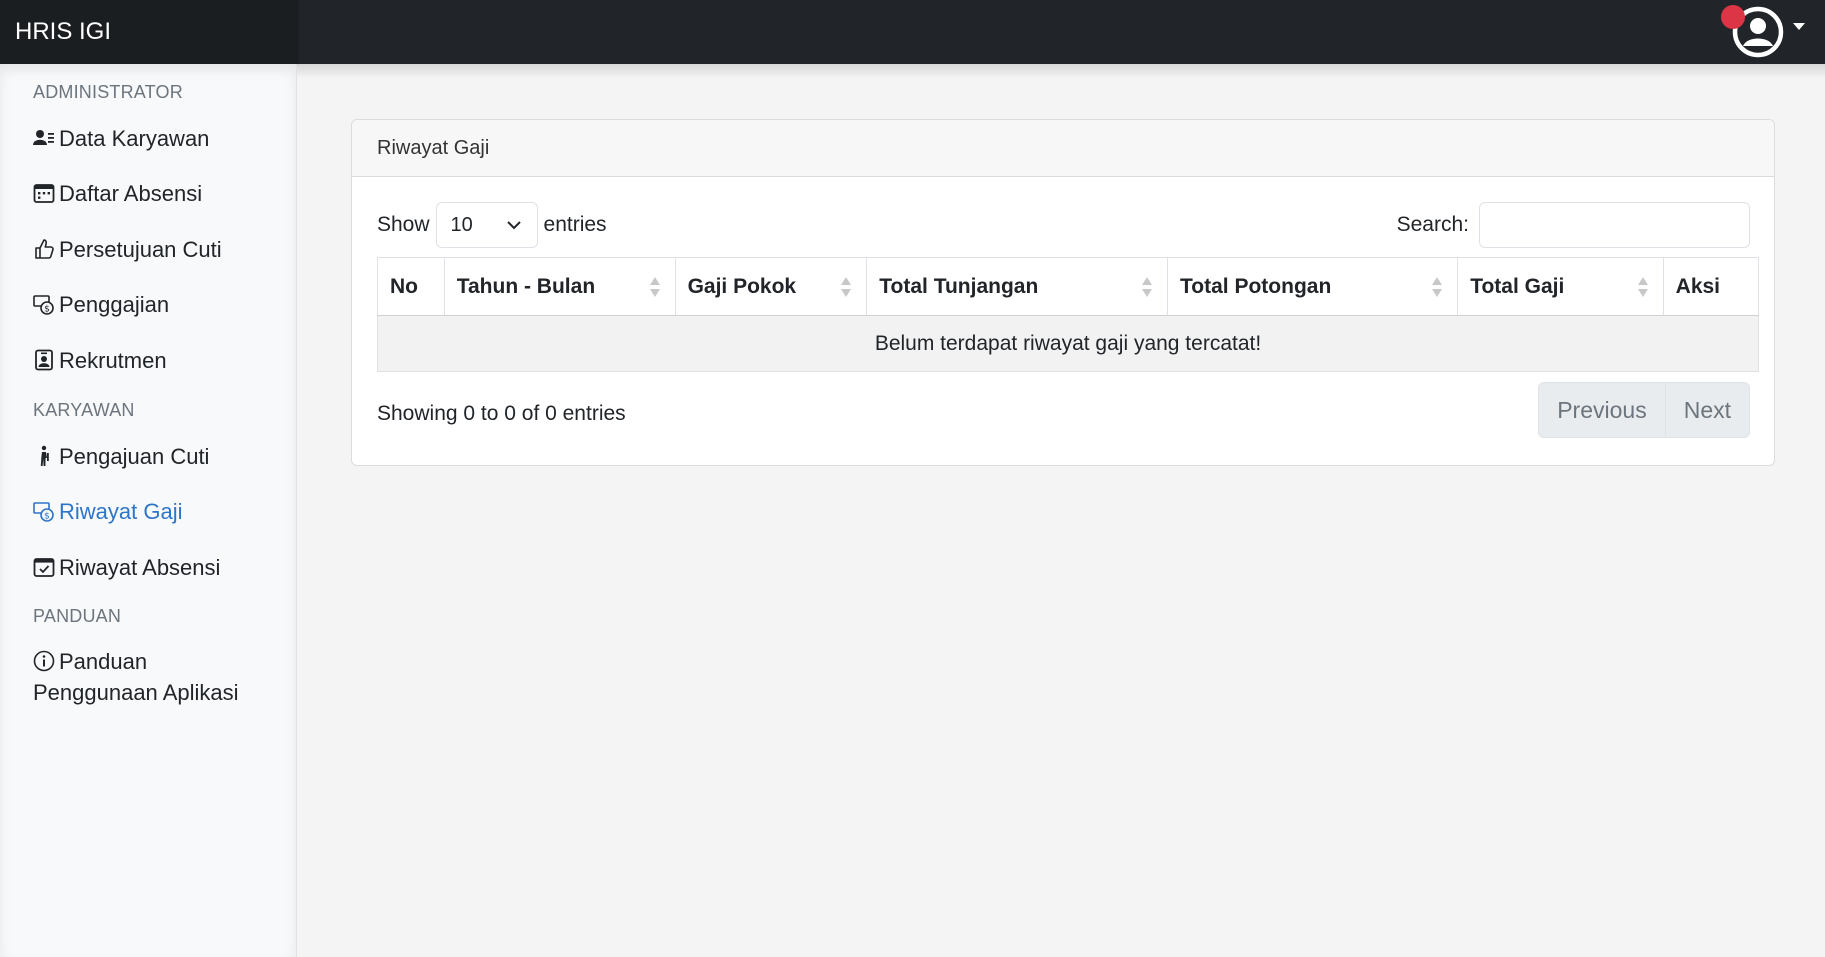 This screenshot has height=957, width=1825. What do you see at coordinates (513, 225) in the screenshot?
I see `chevron-down-icon` at bounding box center [513, 225].